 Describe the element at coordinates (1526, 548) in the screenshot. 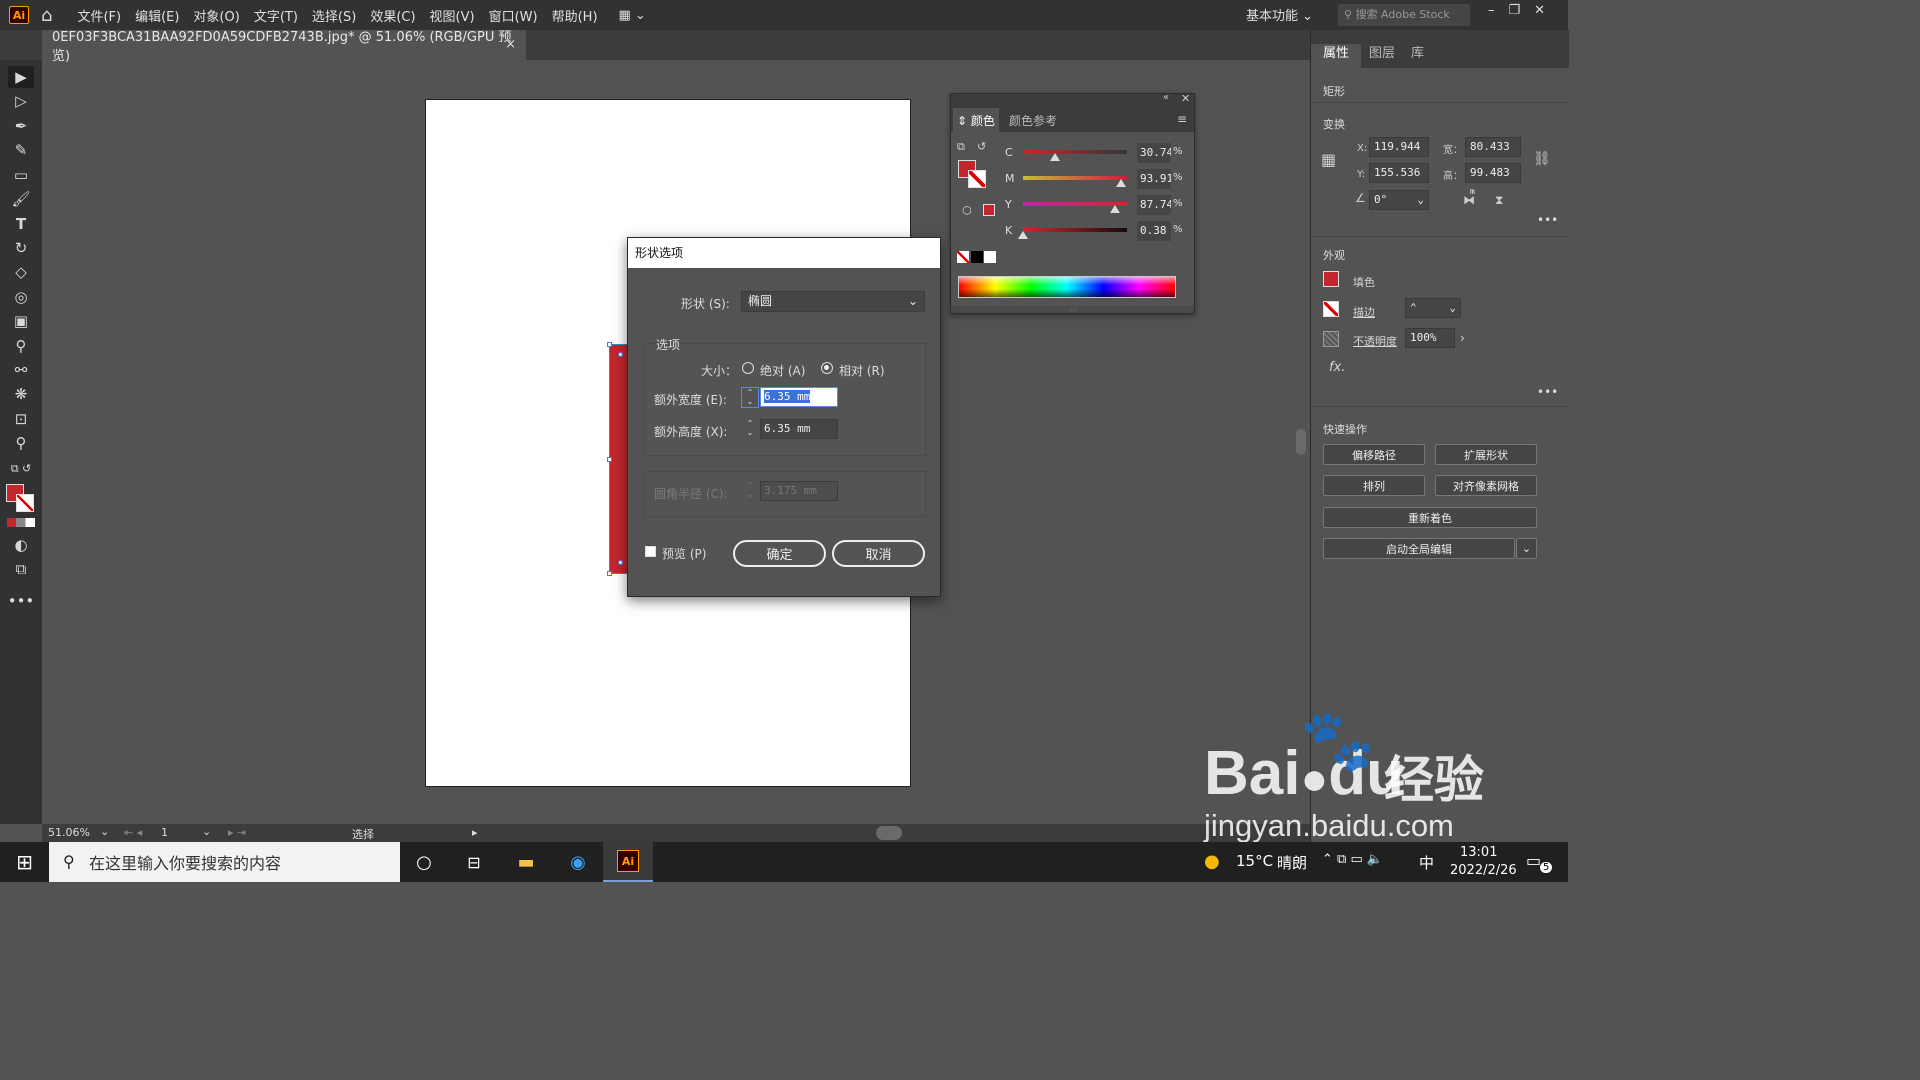

I see `global-edit-dropdown-icon: ⌄` at that location.